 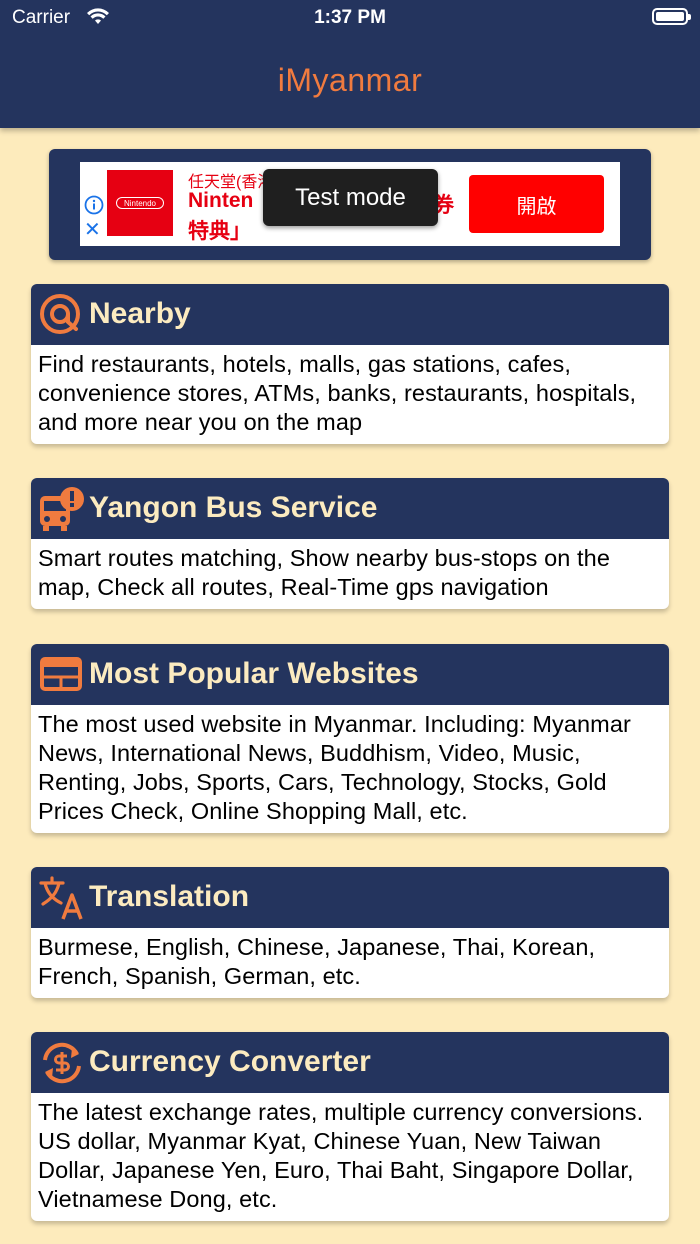 I want to click on nintendo-logo: Nintendo, so click(x=140, y=203).